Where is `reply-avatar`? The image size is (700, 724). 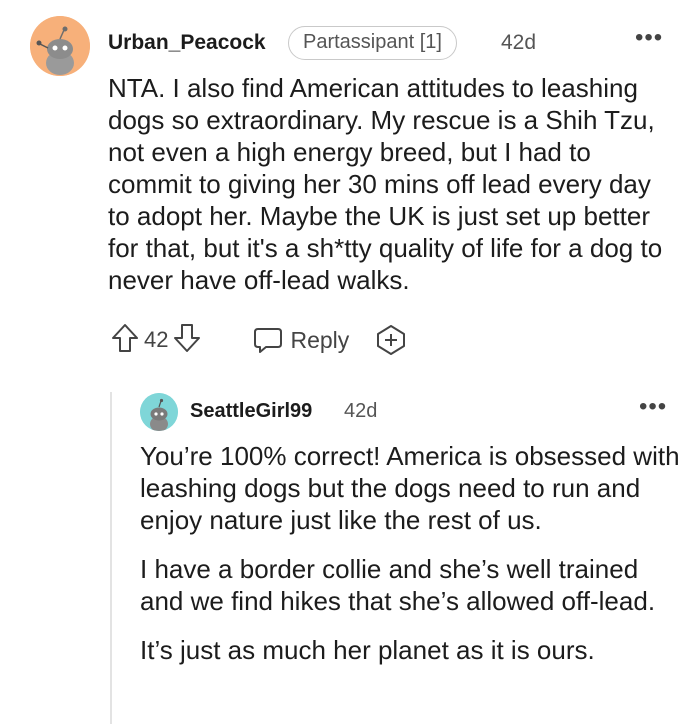 reply-avatar is located at coordinates (159, 412).